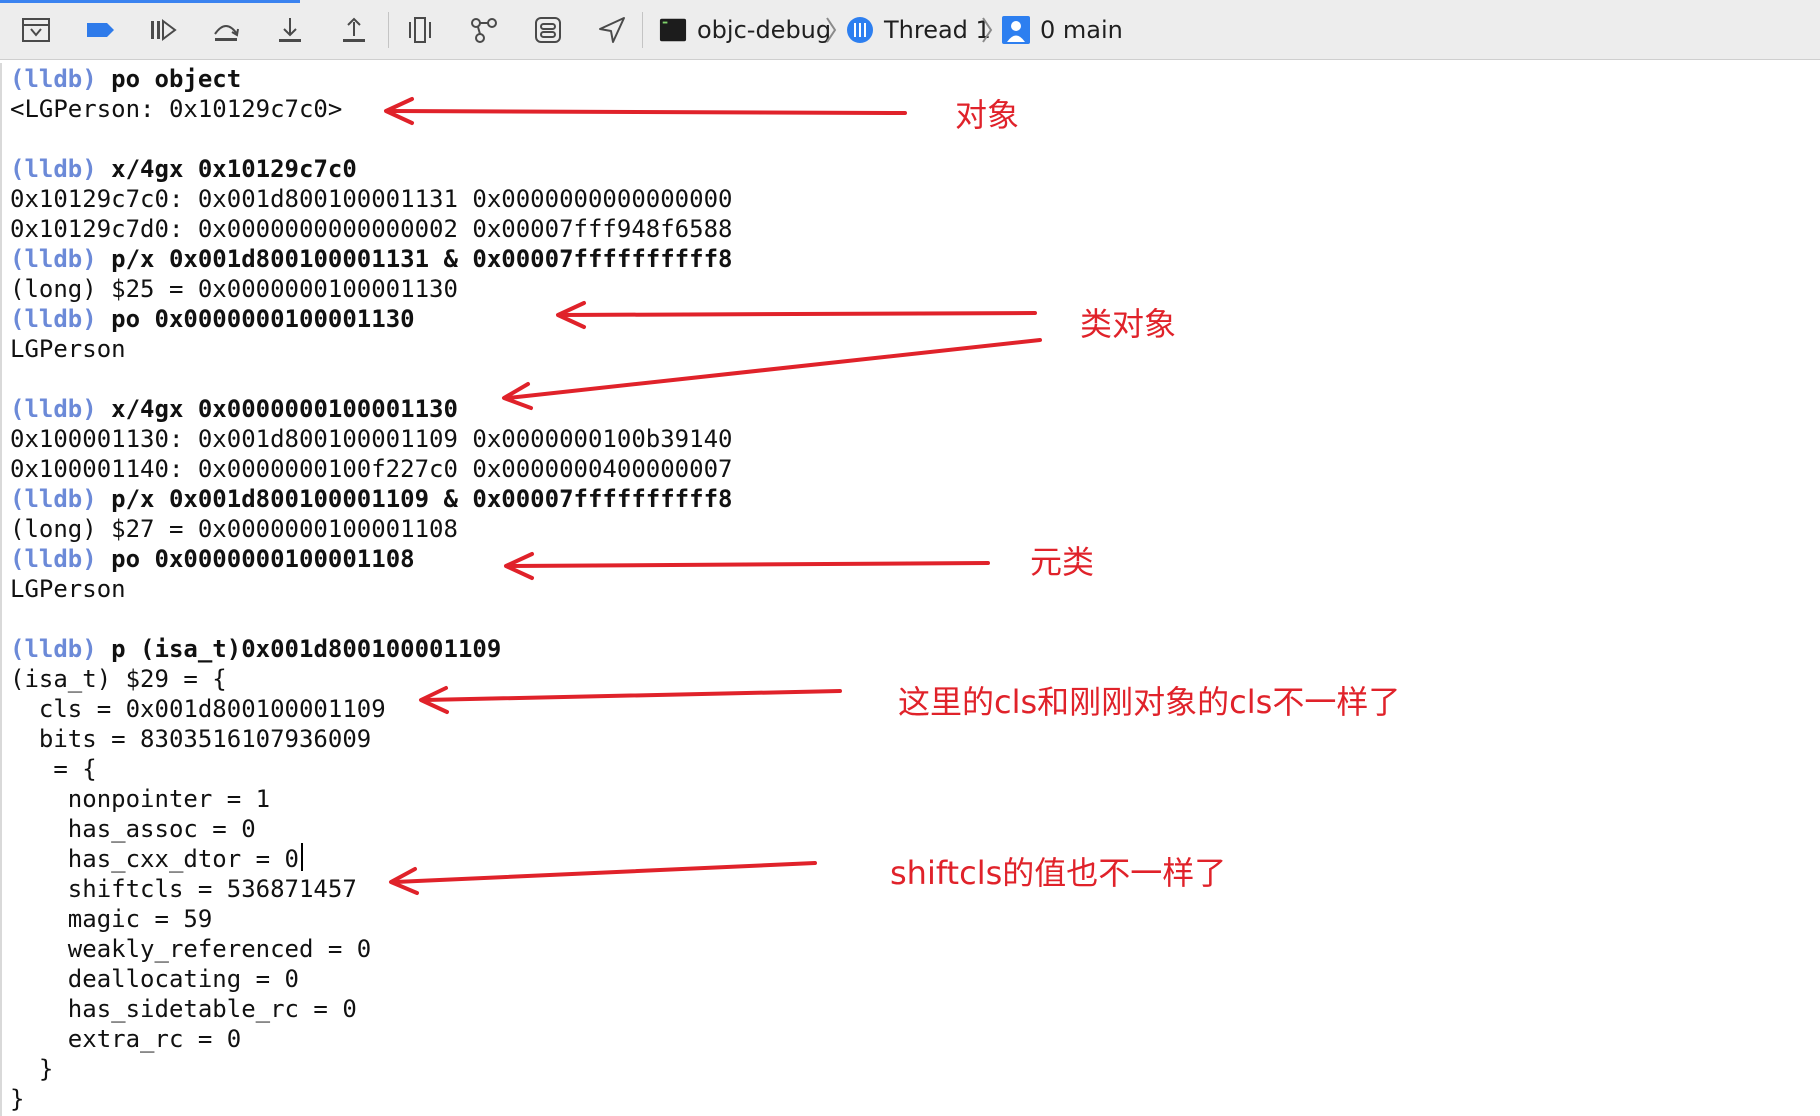  Describe the element at coordinates (630, 700) in the screenshot. I see `arrow-cls` at that location.